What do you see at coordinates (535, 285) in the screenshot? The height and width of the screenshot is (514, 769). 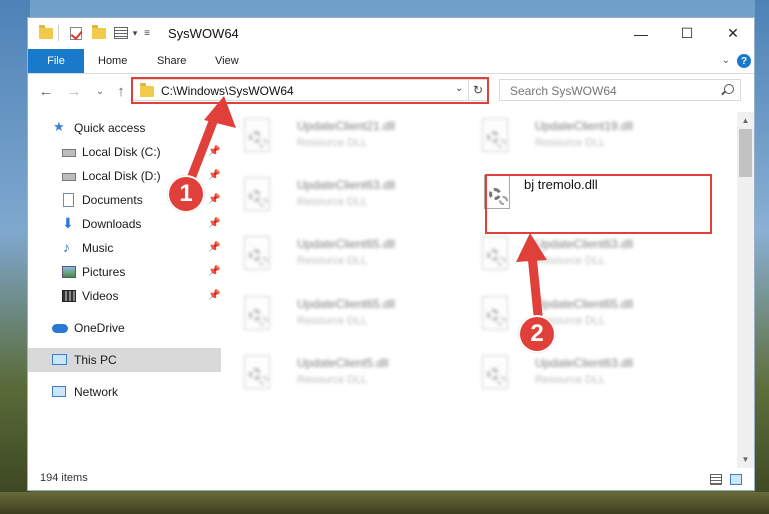 I see `arrow-2-shaft` at bounding box center [535, 285].